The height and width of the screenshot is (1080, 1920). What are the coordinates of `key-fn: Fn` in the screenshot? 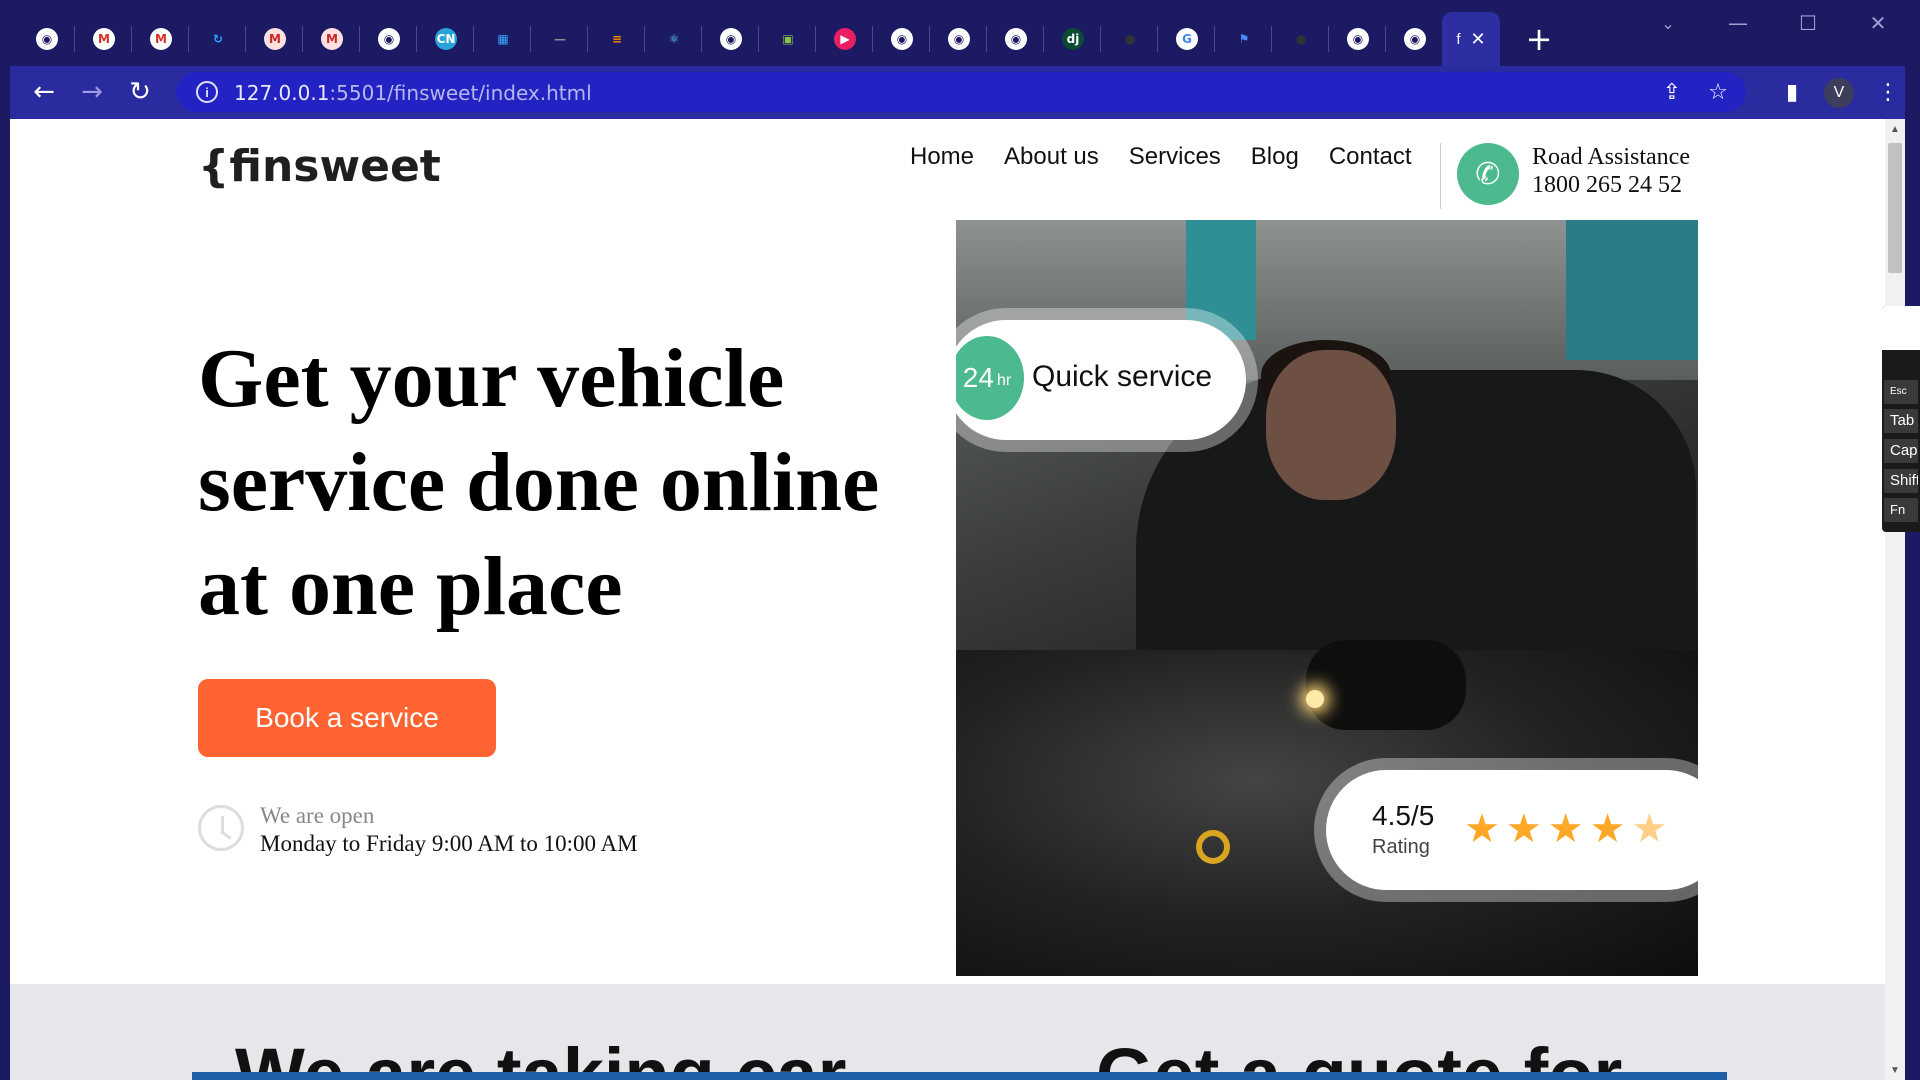 It's located at (1901, 510).